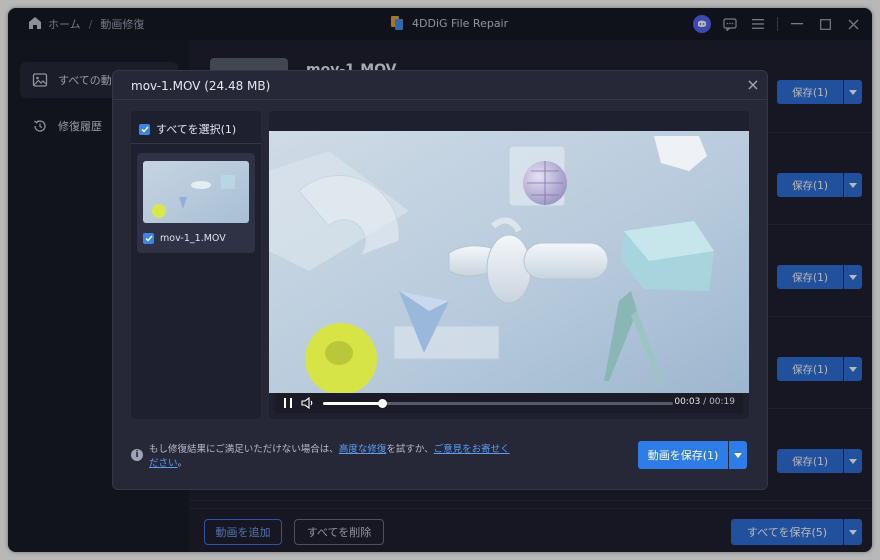 Image resolution: width=880 pixels, height=560 pixels. I want to click on save-video-button: 動画を保存(1), so click(683, 455).